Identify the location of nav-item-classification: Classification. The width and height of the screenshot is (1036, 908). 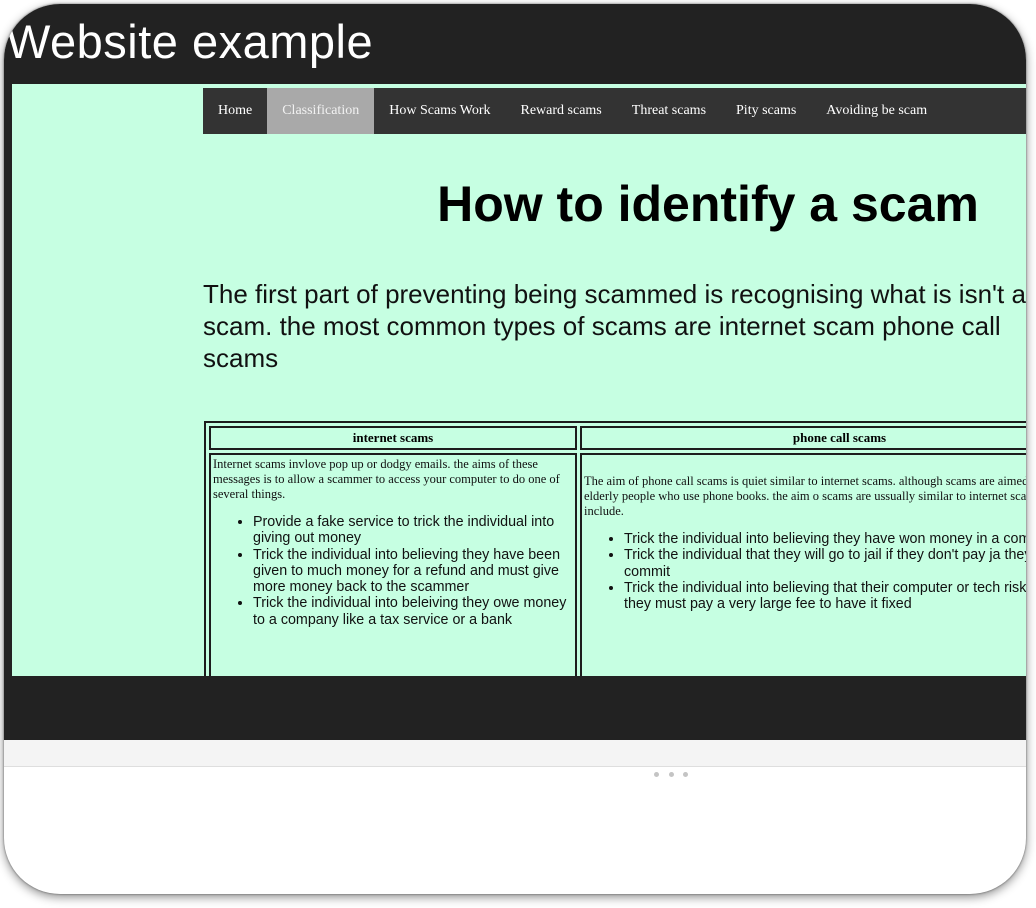
(321, 111).